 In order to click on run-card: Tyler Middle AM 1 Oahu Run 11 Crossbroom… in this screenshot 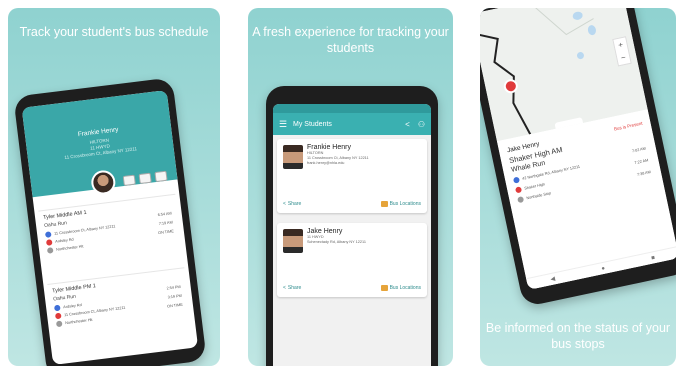, I will do `click(110, 227)`.